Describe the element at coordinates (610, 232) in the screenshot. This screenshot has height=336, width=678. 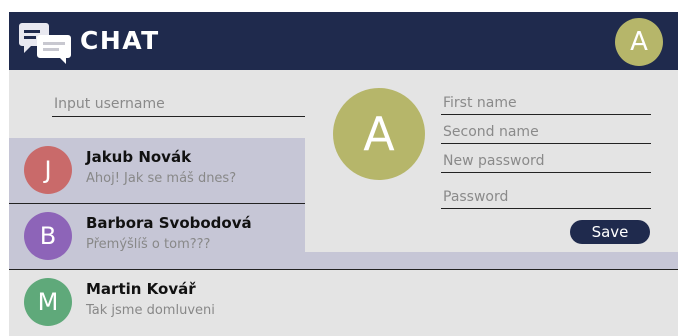
I see `save-button: Save` at that location.